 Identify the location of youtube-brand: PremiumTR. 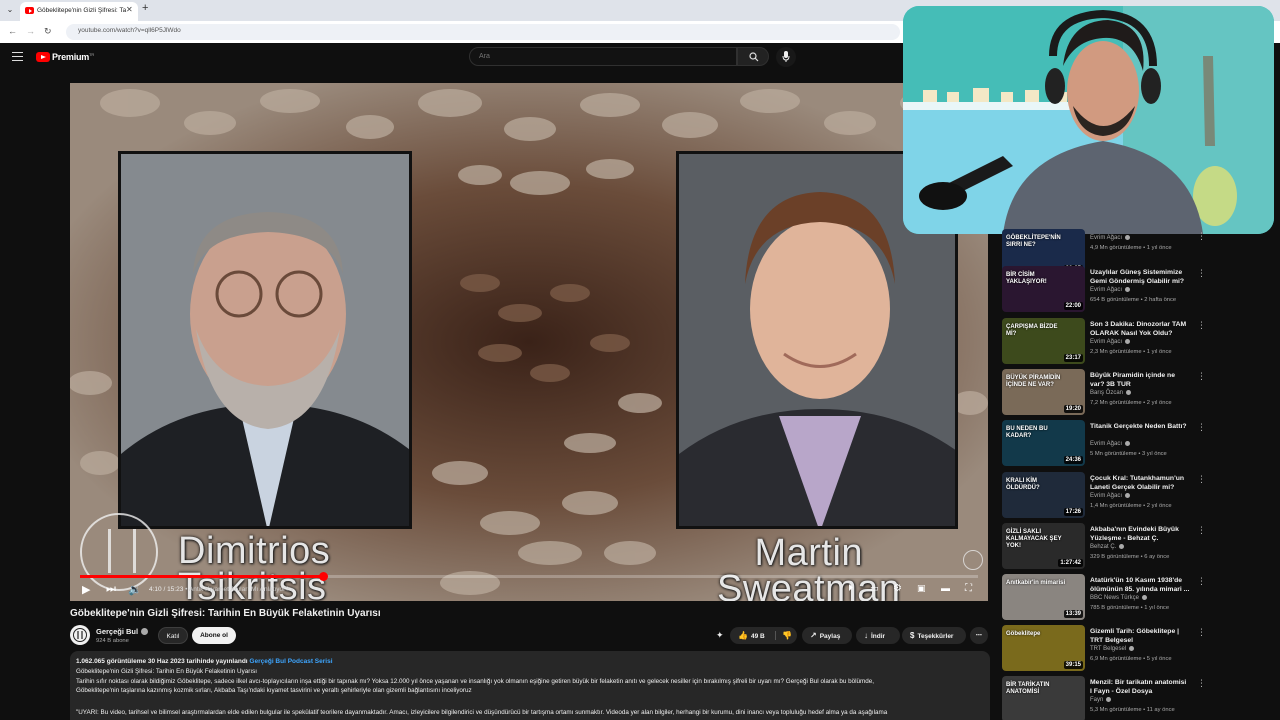
(73, 57).